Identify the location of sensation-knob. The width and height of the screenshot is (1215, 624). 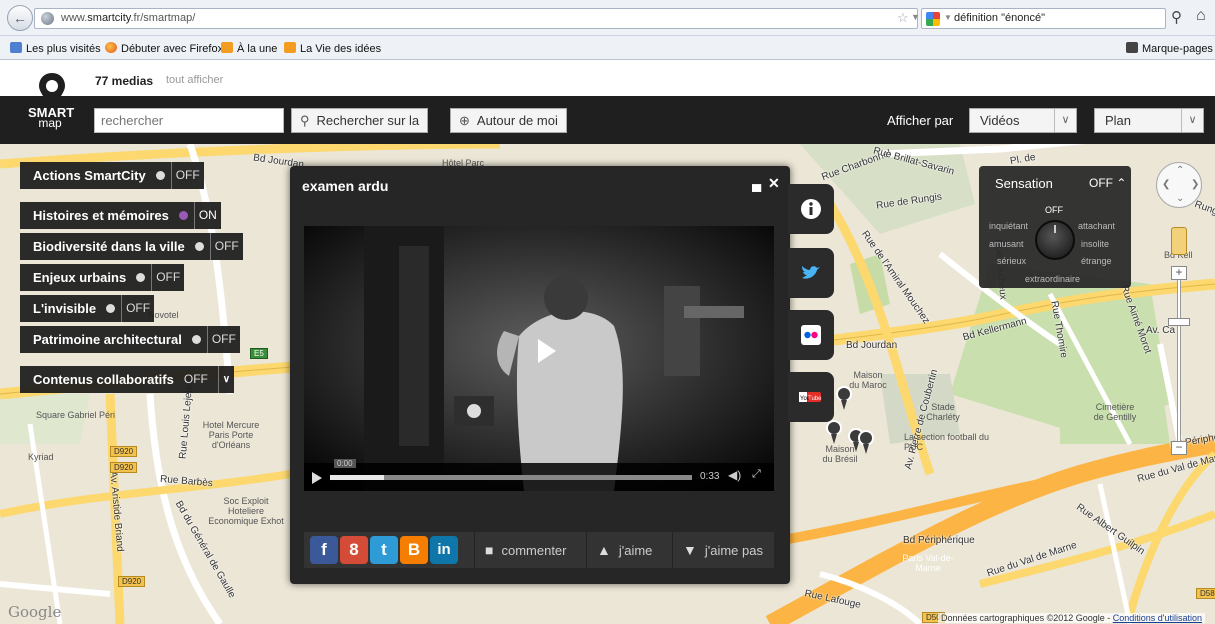
(1055, 240).